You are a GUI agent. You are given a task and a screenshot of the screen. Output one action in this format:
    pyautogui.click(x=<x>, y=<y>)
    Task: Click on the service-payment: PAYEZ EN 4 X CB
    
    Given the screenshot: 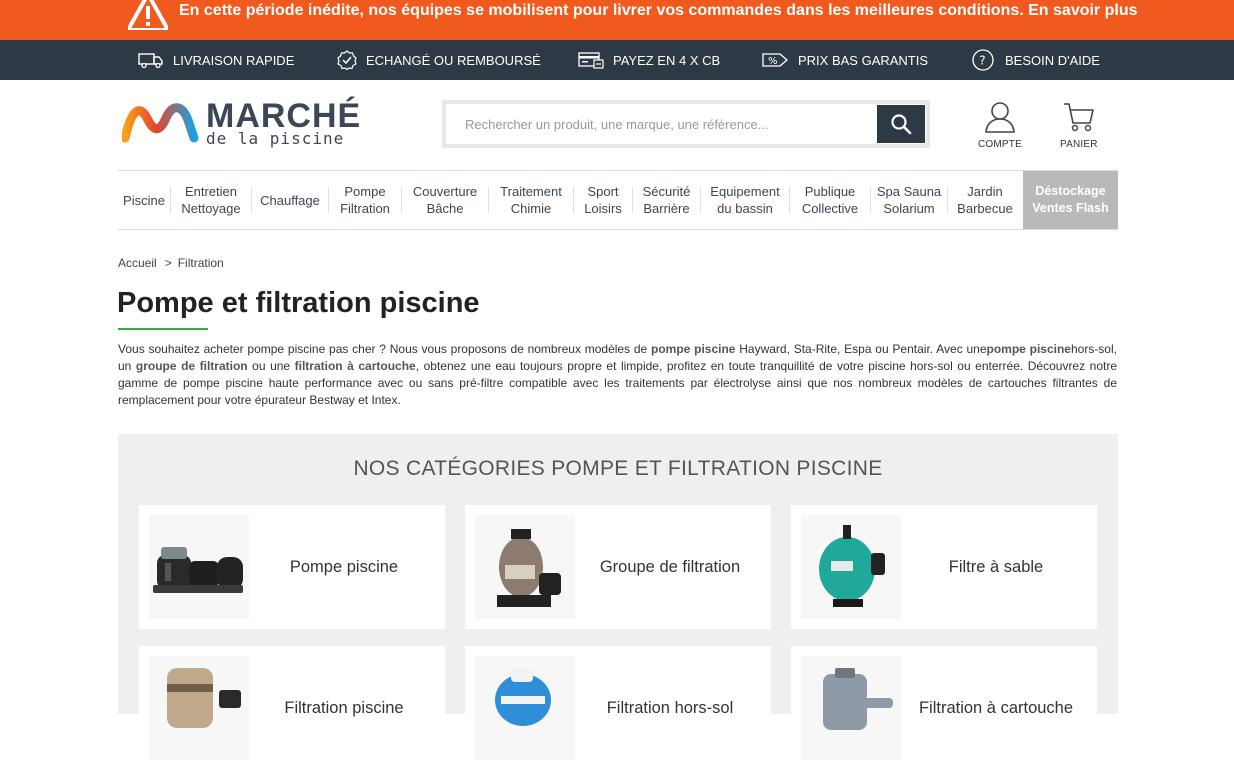 What is the action you would take?
    pyautogui.click(x=649, y=60)
    